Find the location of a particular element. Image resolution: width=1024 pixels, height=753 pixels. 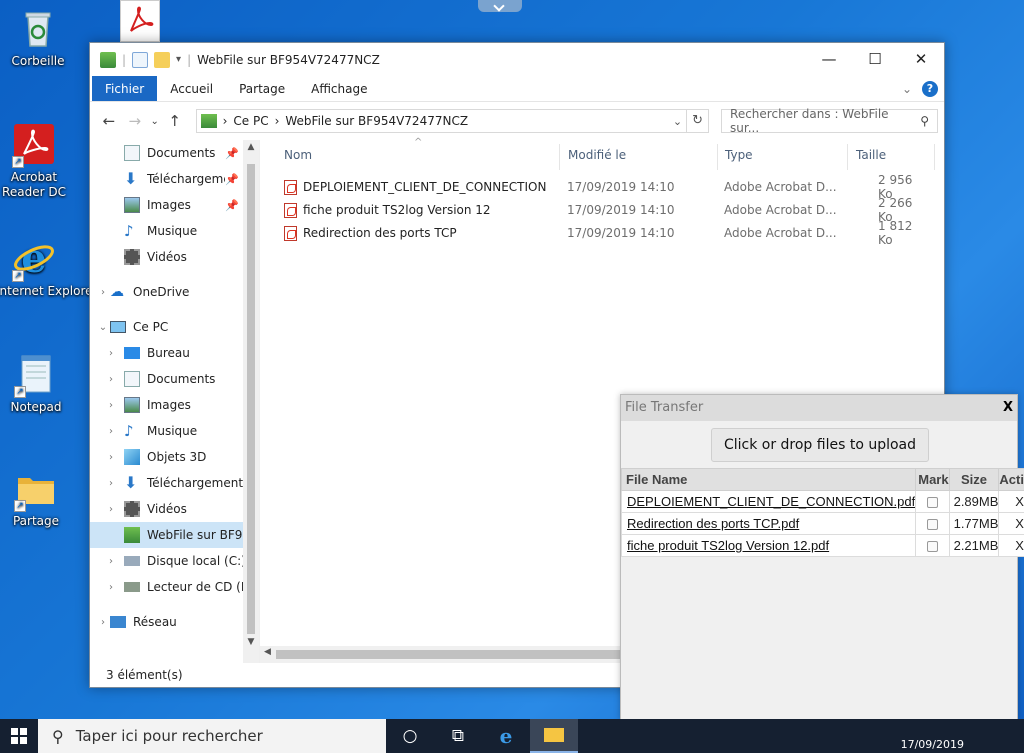

tab-affichage: Affichage is located at coordinates (339, 88).